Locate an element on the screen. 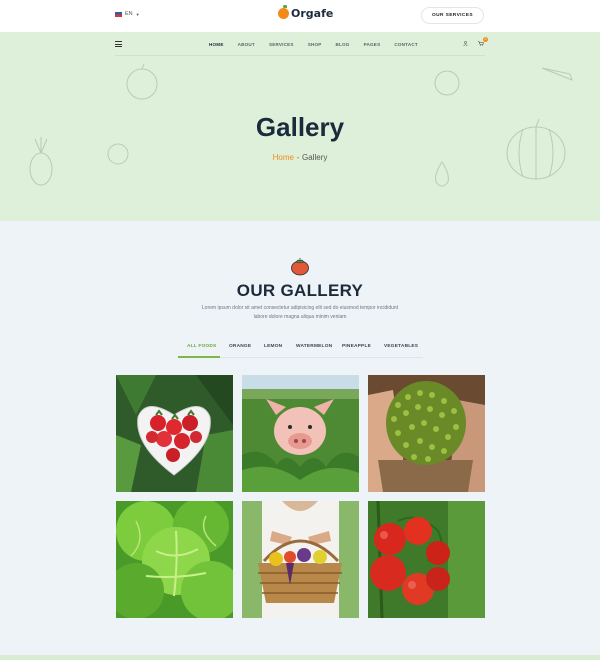 This screenshot has height=660, width=600. nav-item-services: SERVICES is located at coordinates (281, 44).